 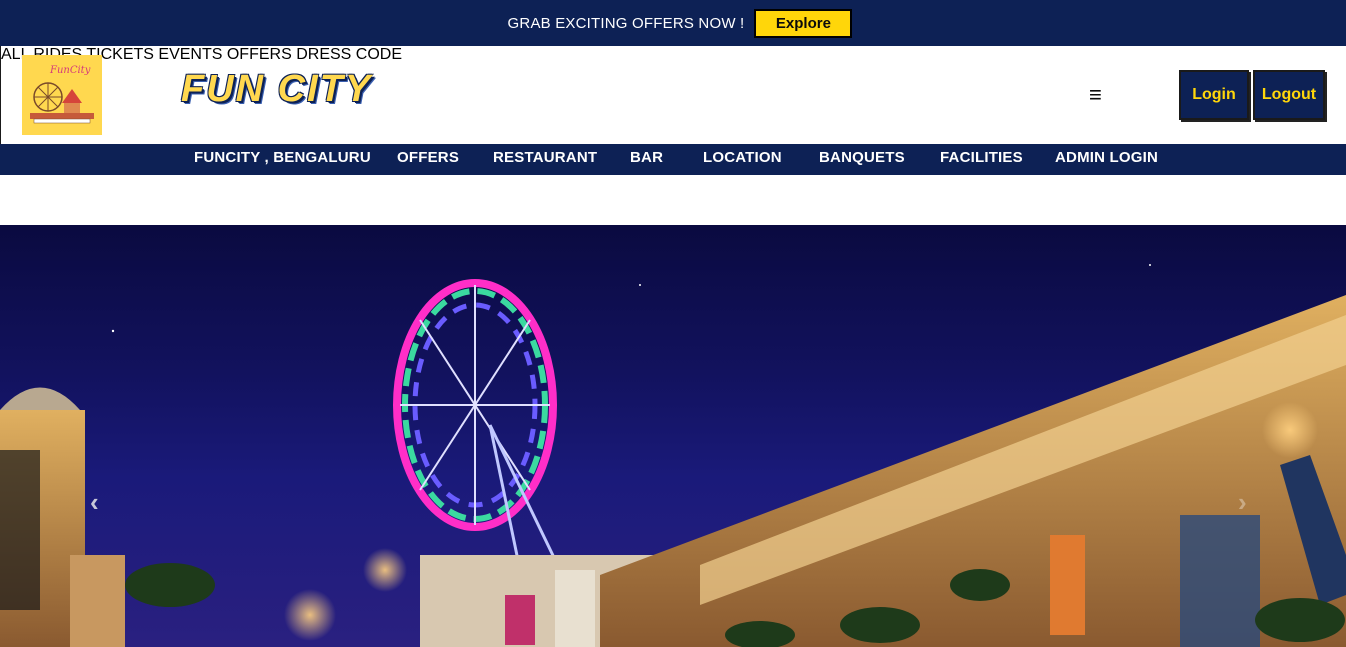 What do you see at coordinates (70, 70) in the screenshot?
I see `logo-text: FunCity` at bounding box center [70, 70].